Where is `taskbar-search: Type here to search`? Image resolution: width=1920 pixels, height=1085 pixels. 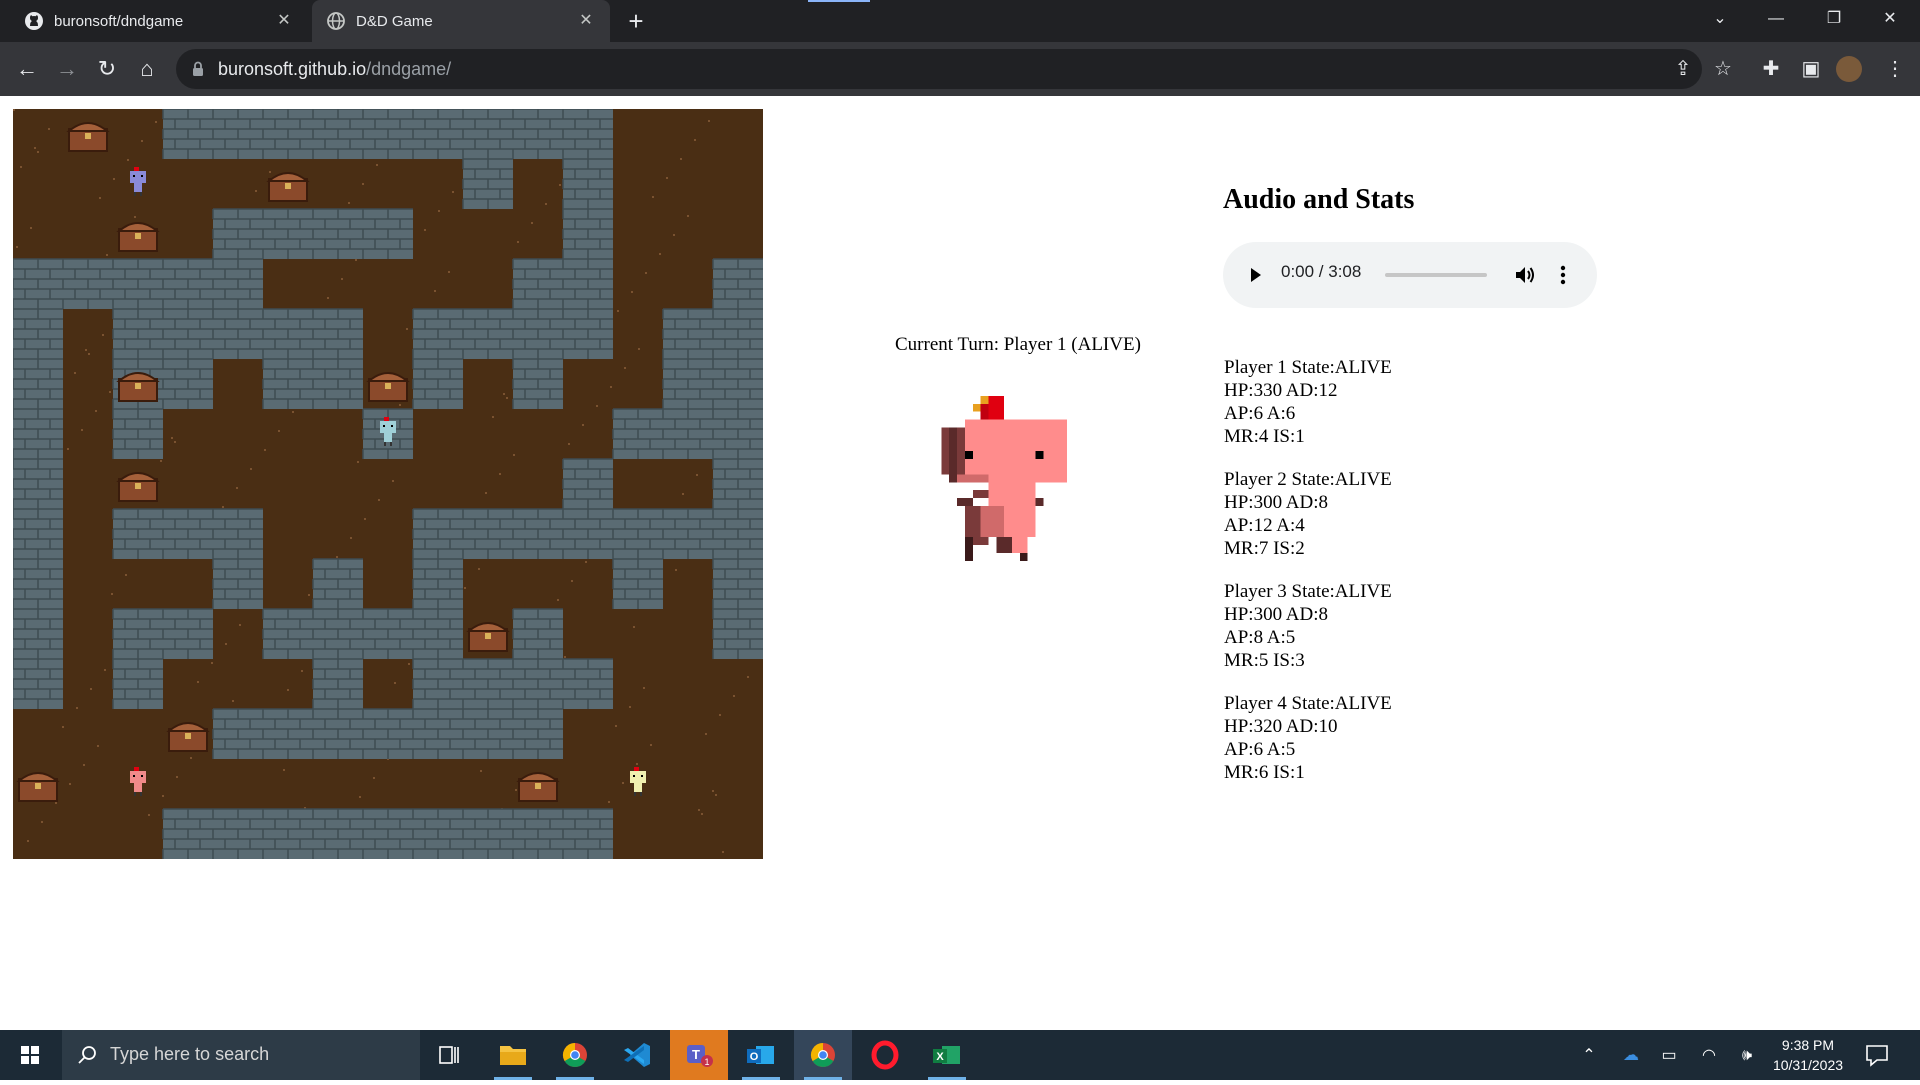
taskbar-search: Type here to search is located at coordinates (241, 1055).